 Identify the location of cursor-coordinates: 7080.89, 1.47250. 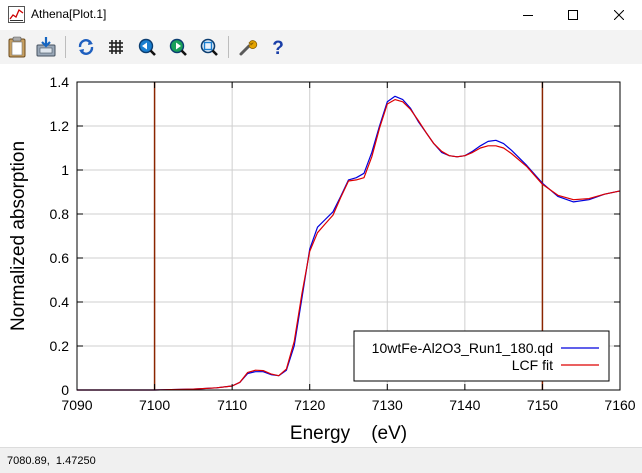
(51, 461).